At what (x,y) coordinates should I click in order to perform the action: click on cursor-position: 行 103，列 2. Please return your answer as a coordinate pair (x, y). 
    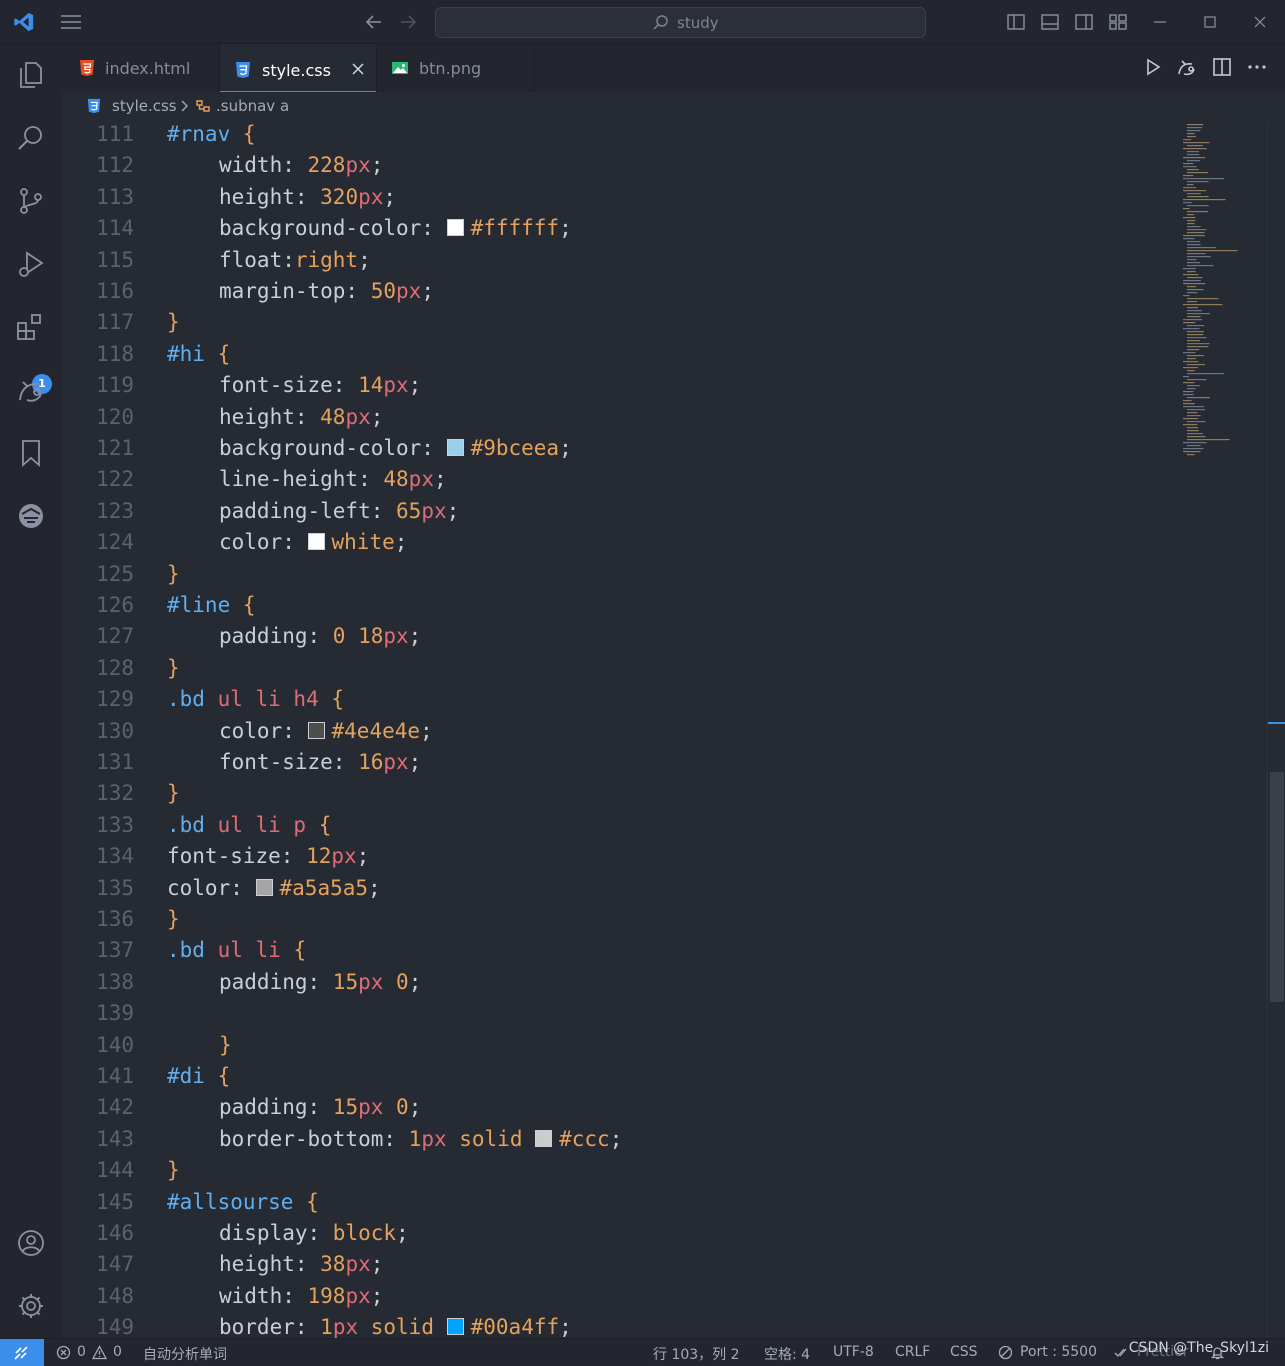
    Looking at the image, I should click on (696, 1354).